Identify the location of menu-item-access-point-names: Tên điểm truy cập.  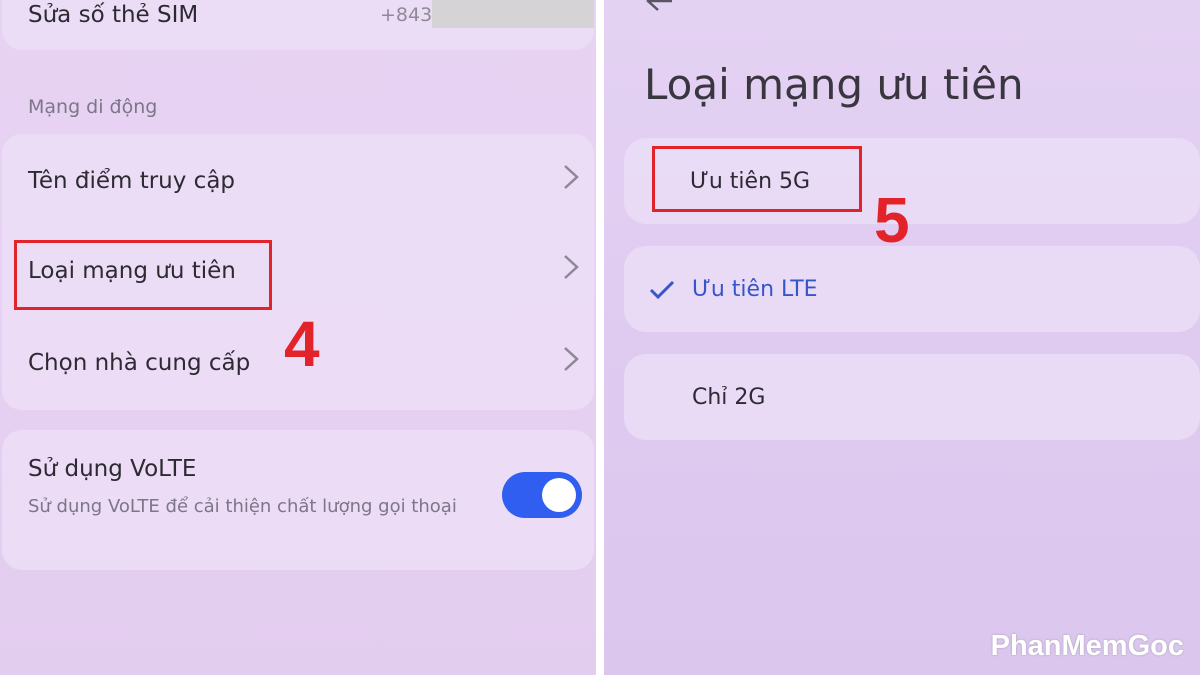
(131, 181).